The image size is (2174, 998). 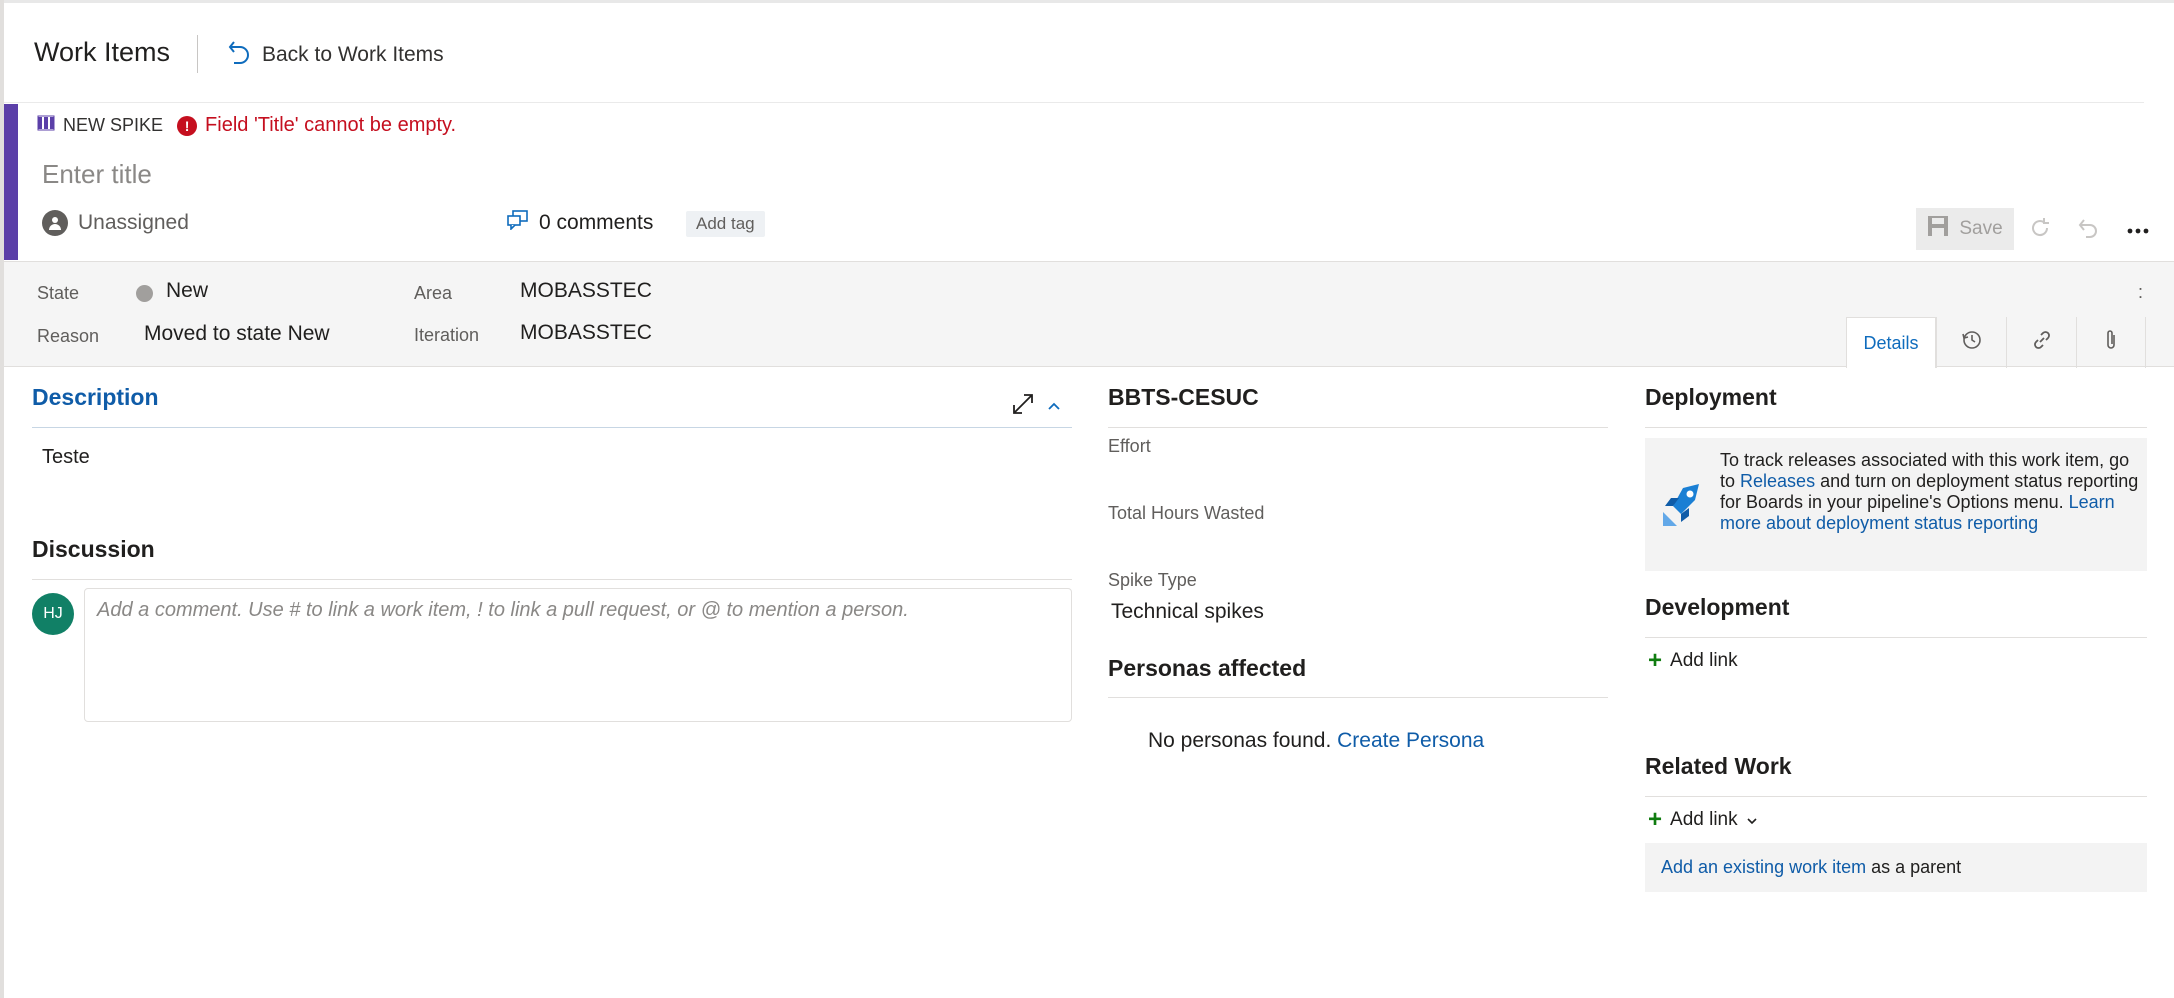 What do you see at coordinates (1054, 407) in the screenshot?
I see `collapse-chevron-icon` at bounding box center [1054, 407].